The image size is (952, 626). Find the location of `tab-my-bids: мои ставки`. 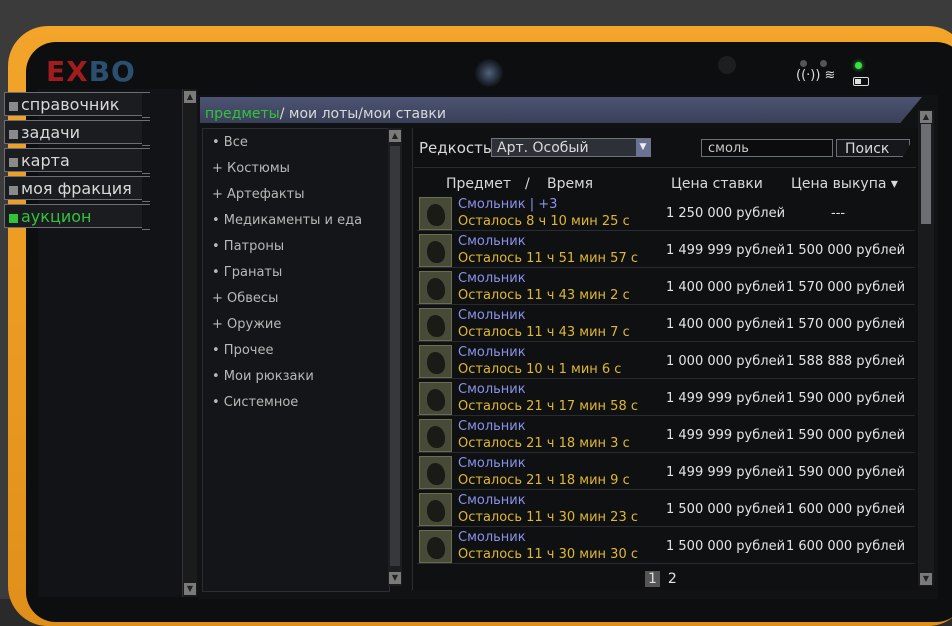

tab-my-bids: мои ставки is located at coordinates (404, 114).